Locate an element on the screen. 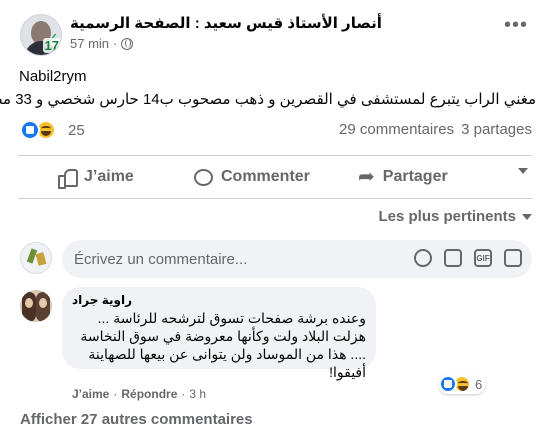  emoji-icon is located at coordinates (423, 258).